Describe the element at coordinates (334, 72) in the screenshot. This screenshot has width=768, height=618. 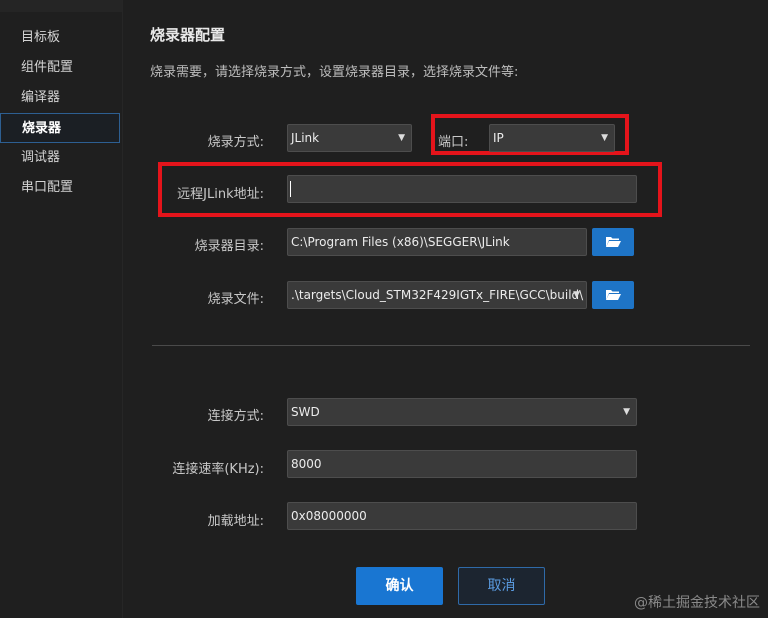
I see `page-subtitle: 烧录需要，请选择烧录方式，设置烧录器目录，选择烧录文件等:` at that location.